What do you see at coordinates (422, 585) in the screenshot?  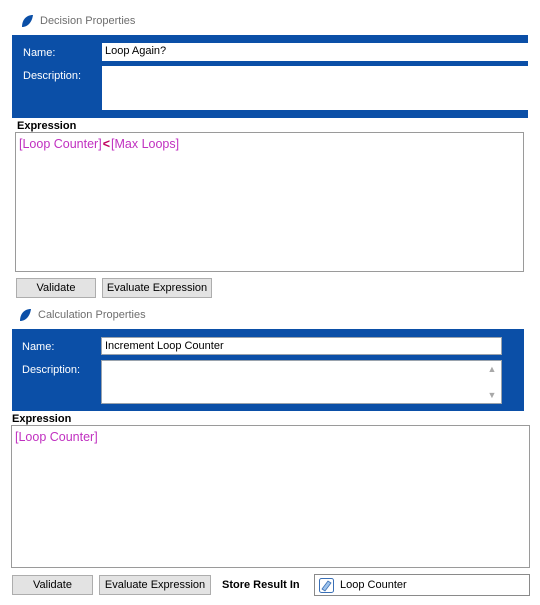 I see `store-result-field: Loop Counter` at bounding box center [422, 585].